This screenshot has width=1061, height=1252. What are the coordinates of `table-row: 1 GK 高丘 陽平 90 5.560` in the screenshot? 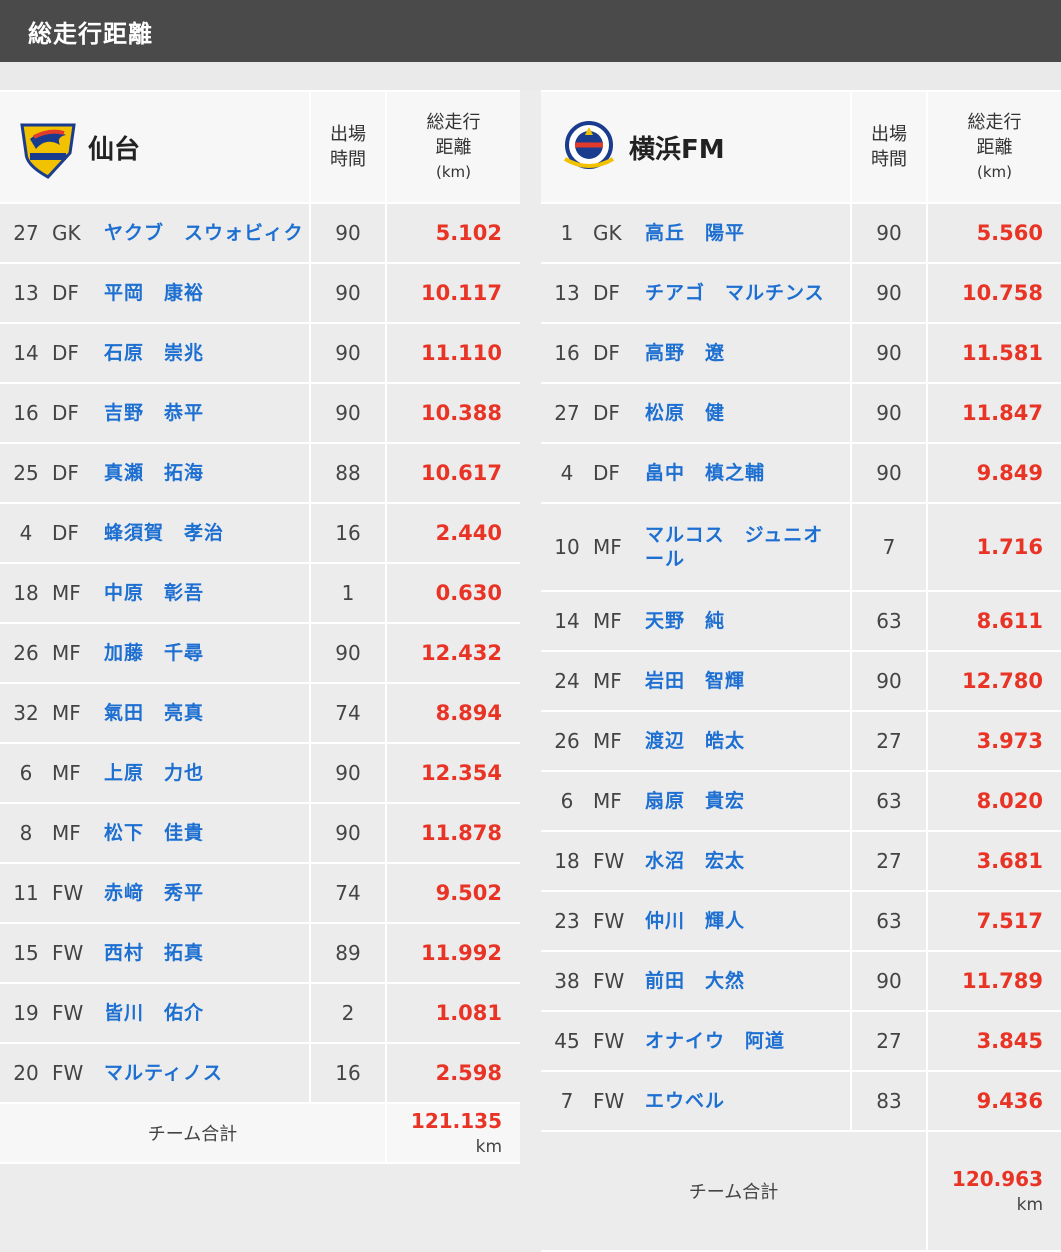 It's located at (801, 233).